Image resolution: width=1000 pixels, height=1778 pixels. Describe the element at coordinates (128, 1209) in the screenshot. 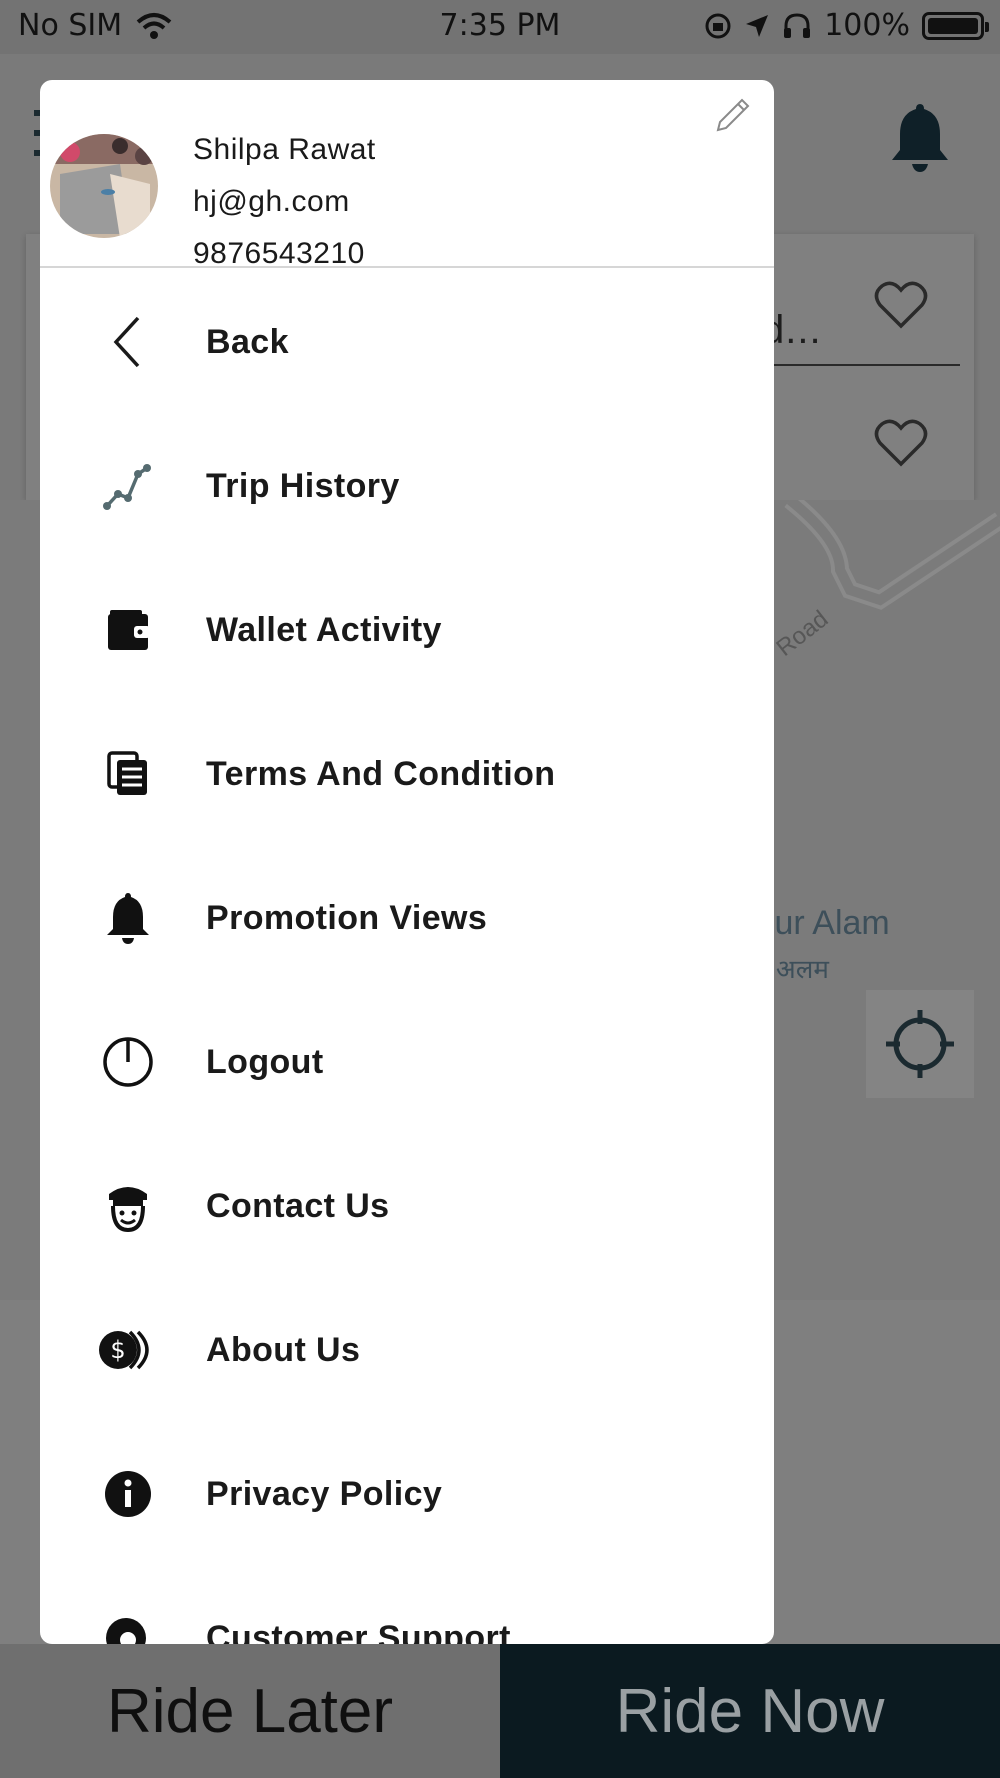

I see `driver-icon` at that location.